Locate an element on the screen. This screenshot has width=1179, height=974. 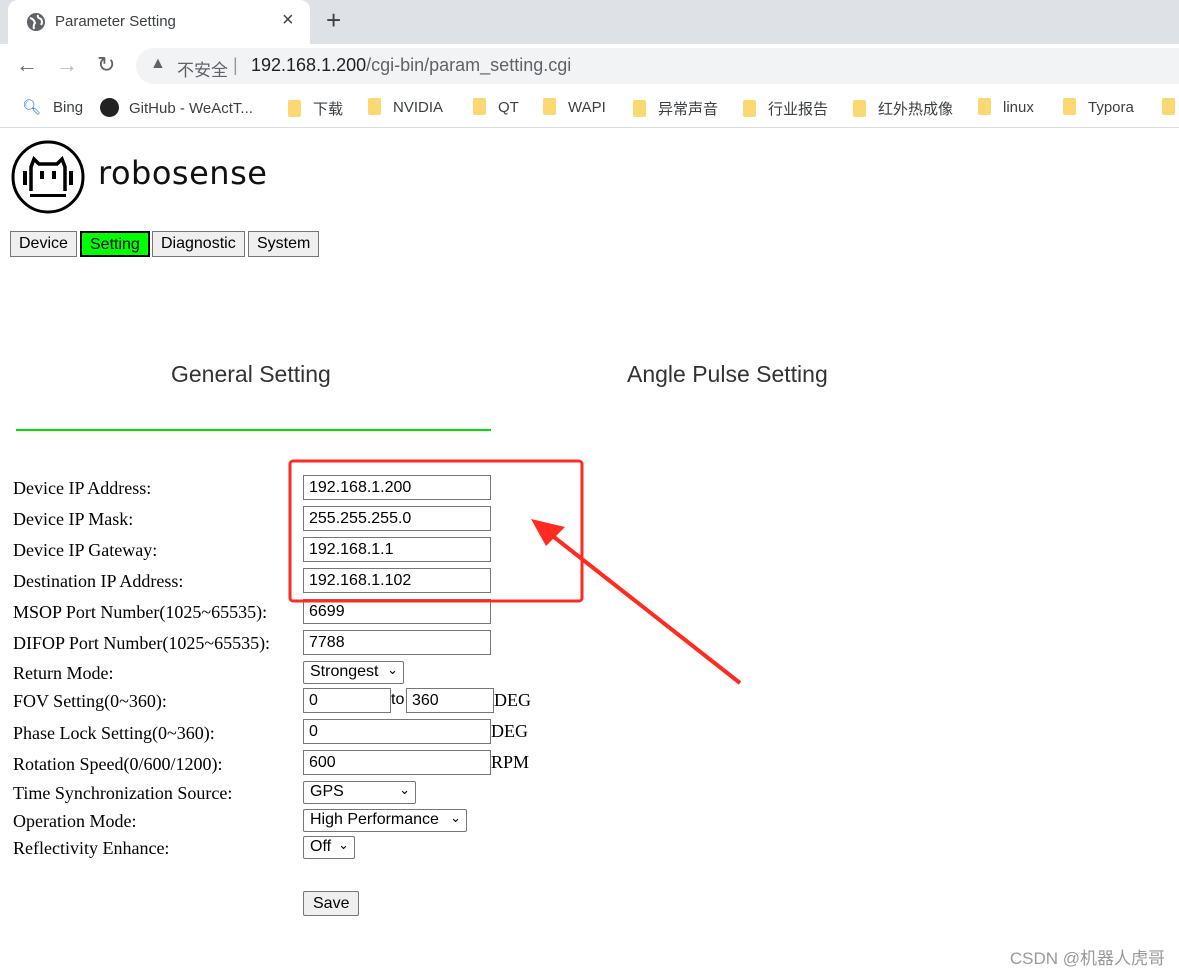
watermark: CSDN @机器人虎哥 is located at coordinates (1087, 958).